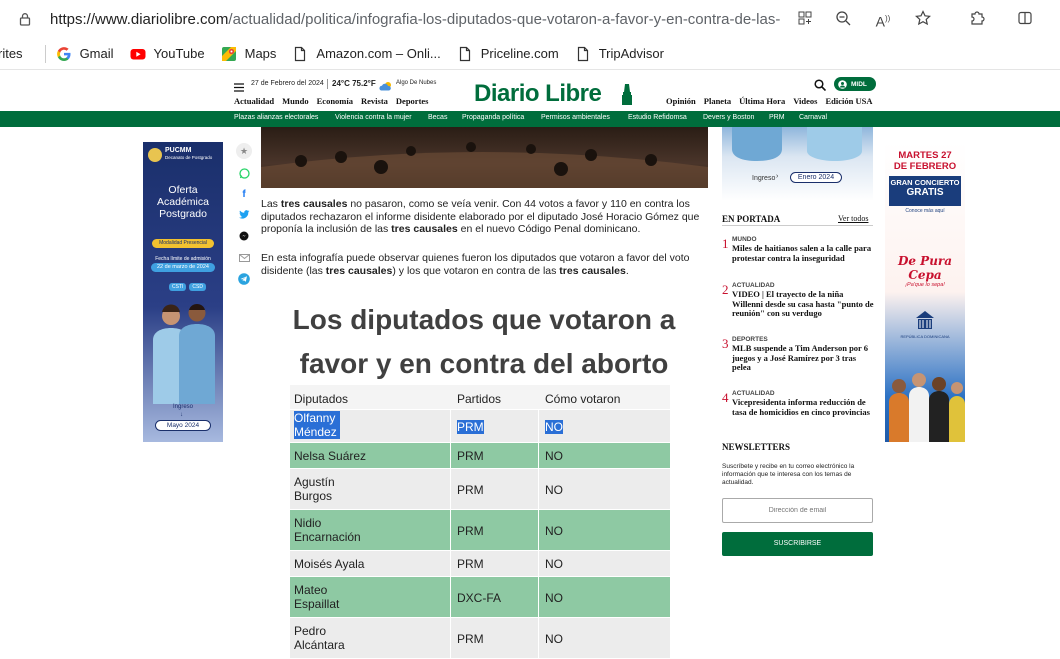  Describe the element at coordinates (480, 489) in the screenshot. I see `table-row: Agustín Burgos PRM NO` at that location.